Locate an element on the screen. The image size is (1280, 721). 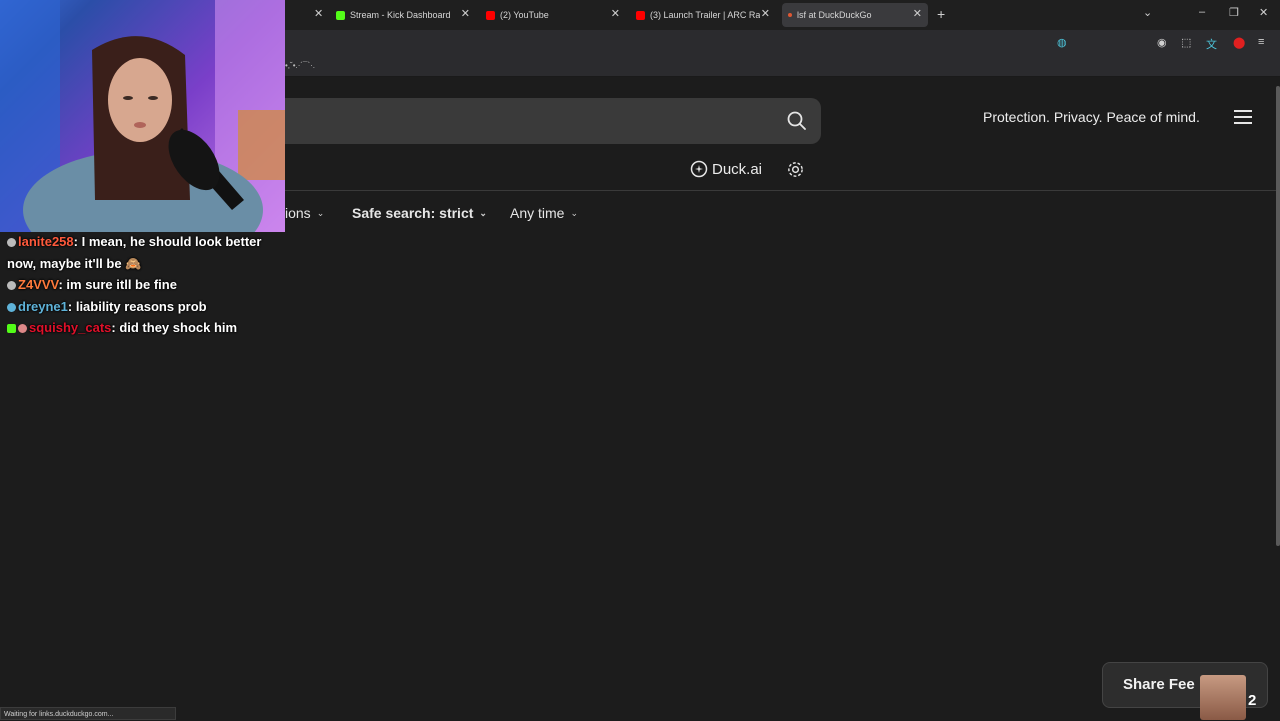
tab-youtube: (2) YouTube ✕ is located at coordinates (556, 15).